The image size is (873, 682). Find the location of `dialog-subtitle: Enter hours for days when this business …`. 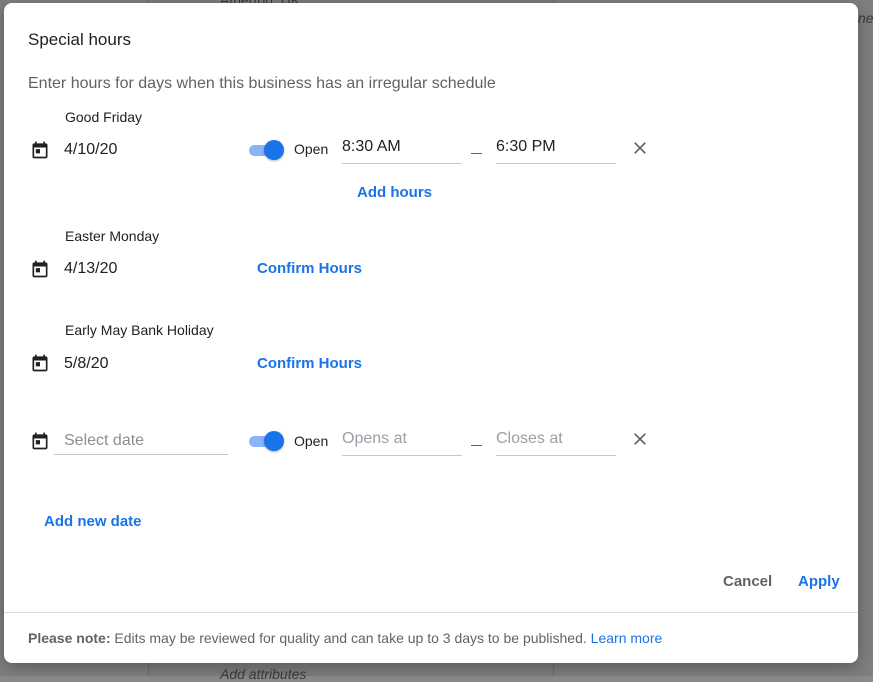

dialog-subtitle: Enter hours for days when this business … is located at coordinates (262, 83).